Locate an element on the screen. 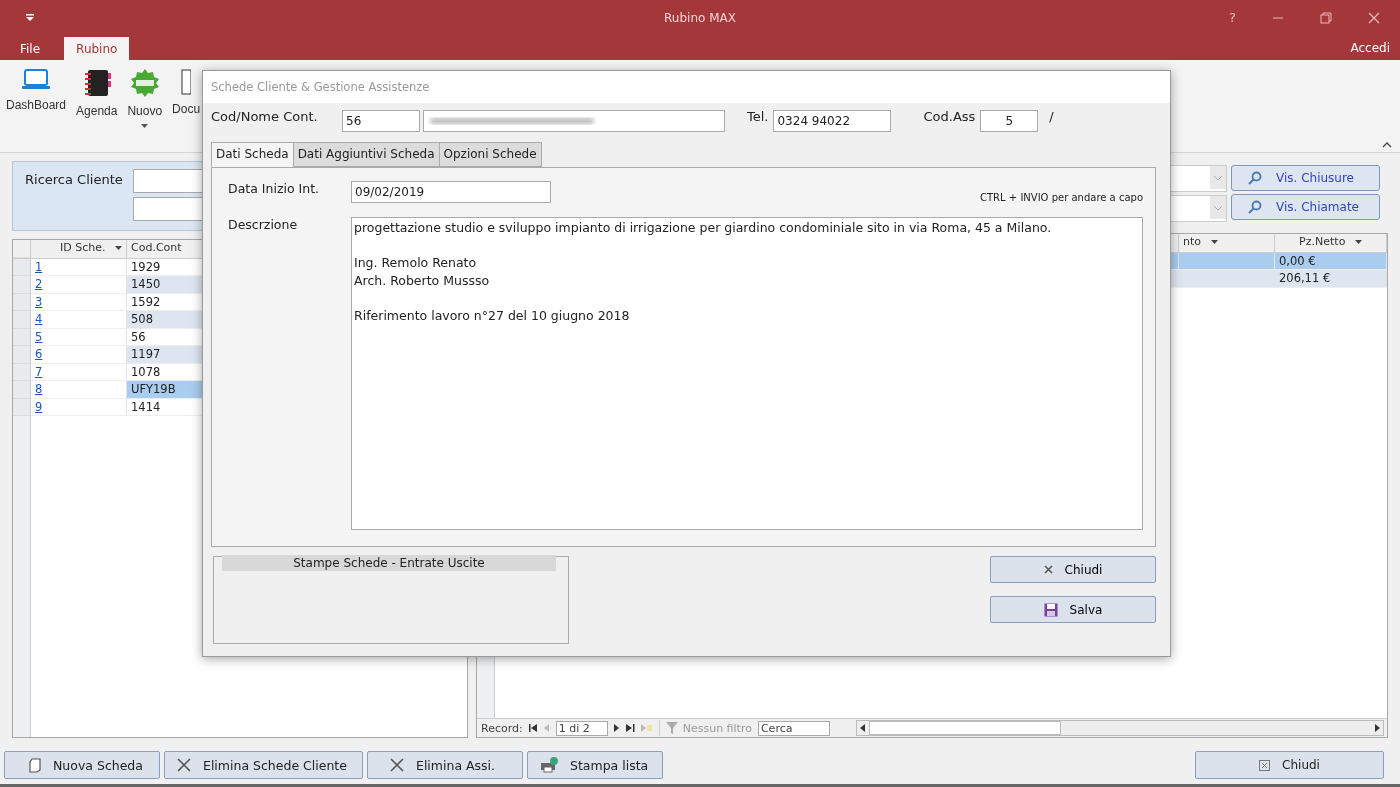 The height and width of the screenshot is (787, 1400). field-label: Descrzione is located at coordinates (263, 224).